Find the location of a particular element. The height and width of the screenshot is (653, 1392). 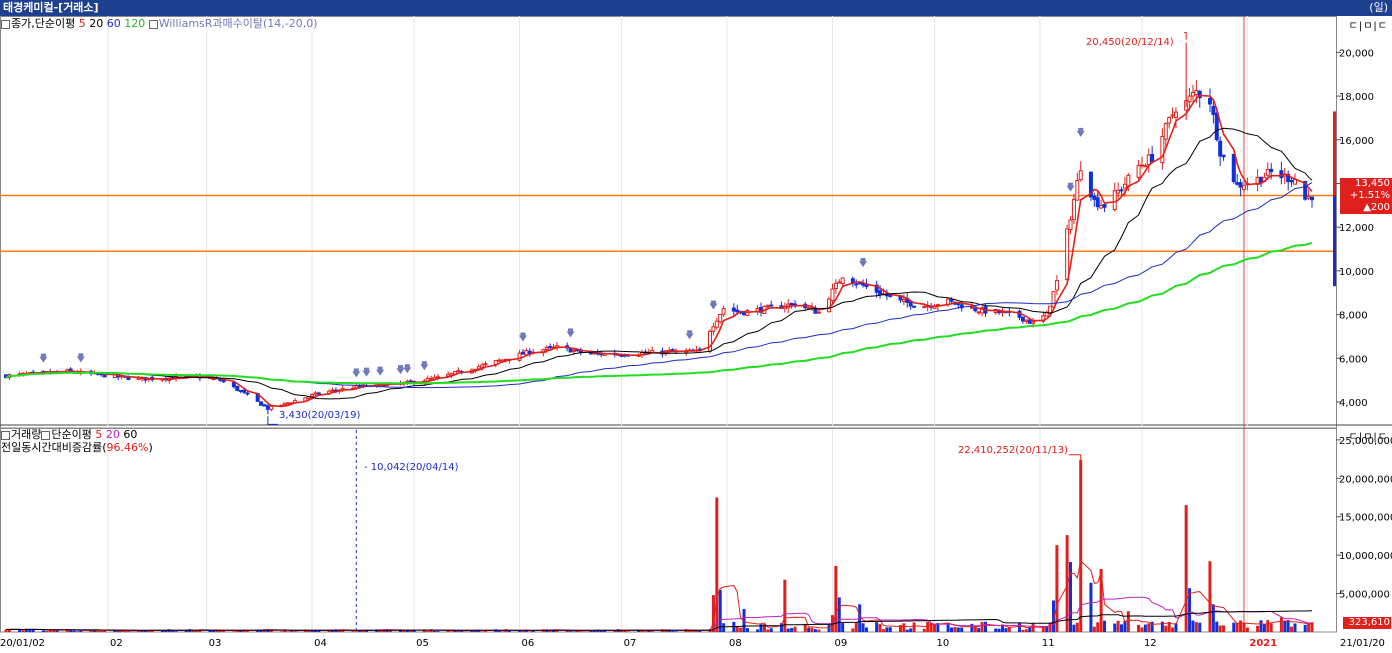

window-title: 태경케미컬-[거래소] is located at coordinates (51, 7).